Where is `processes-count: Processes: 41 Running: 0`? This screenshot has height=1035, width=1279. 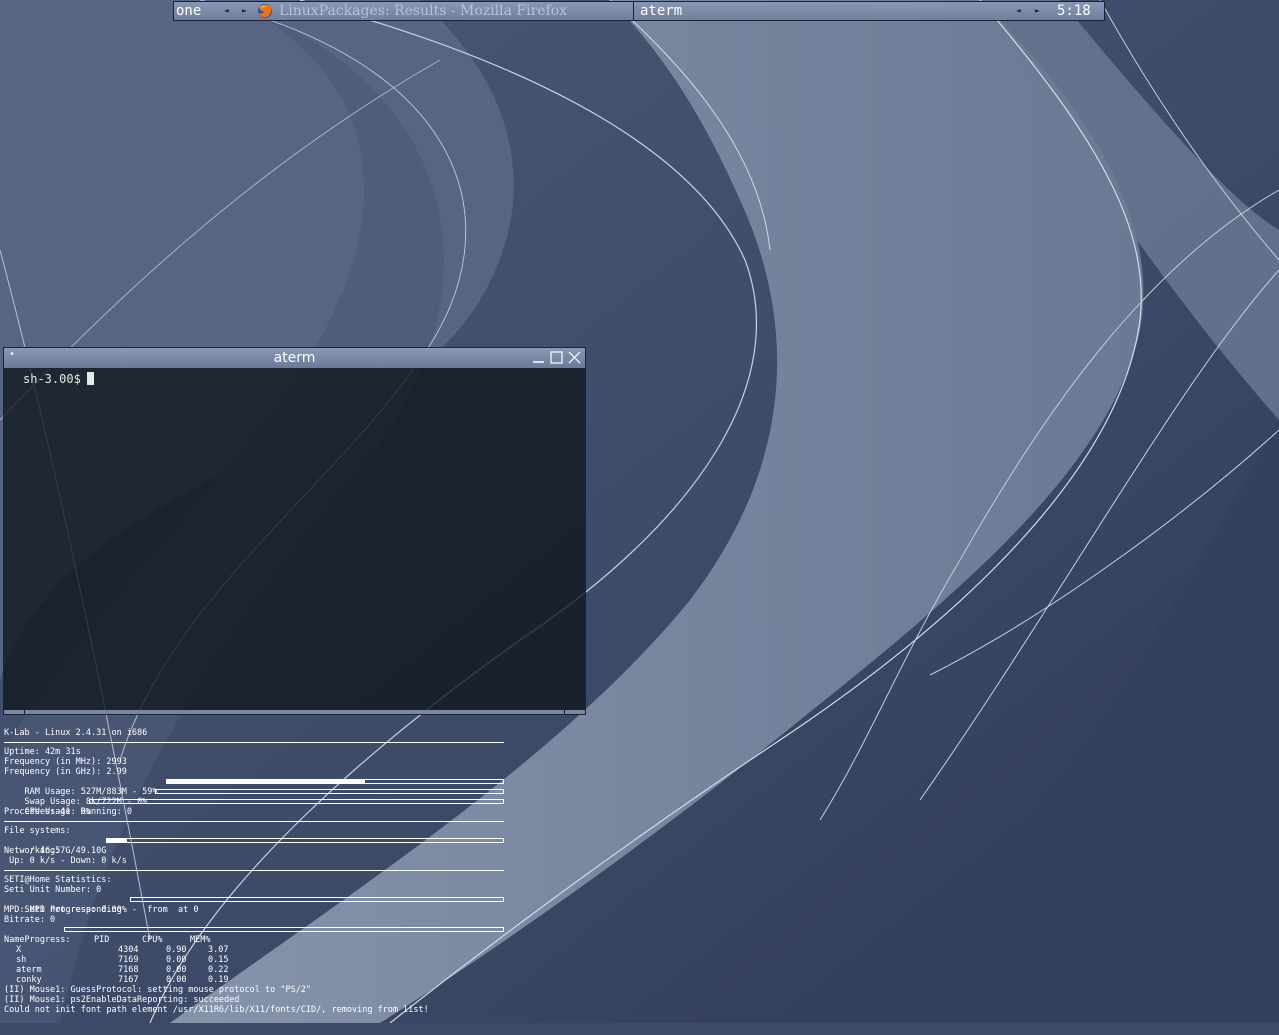
processes-count: Processes: 41 Running: 0 is located at coordinates (68, 812).